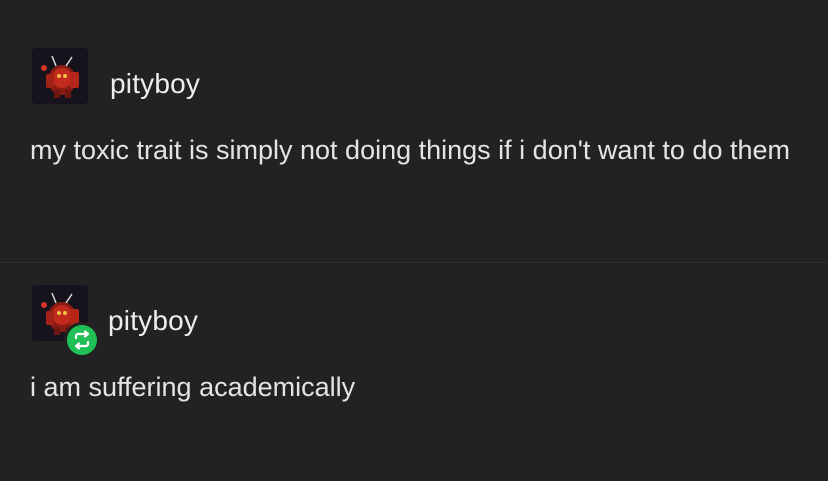  I want to click on red-robot-avatar-icon, so click(60, 76).